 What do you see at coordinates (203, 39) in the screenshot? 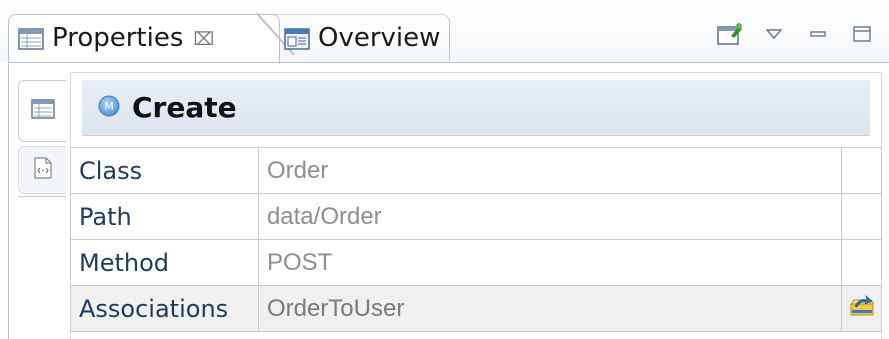
I see `close-tab-icon: ⌧` at bounding box center [203, 39].